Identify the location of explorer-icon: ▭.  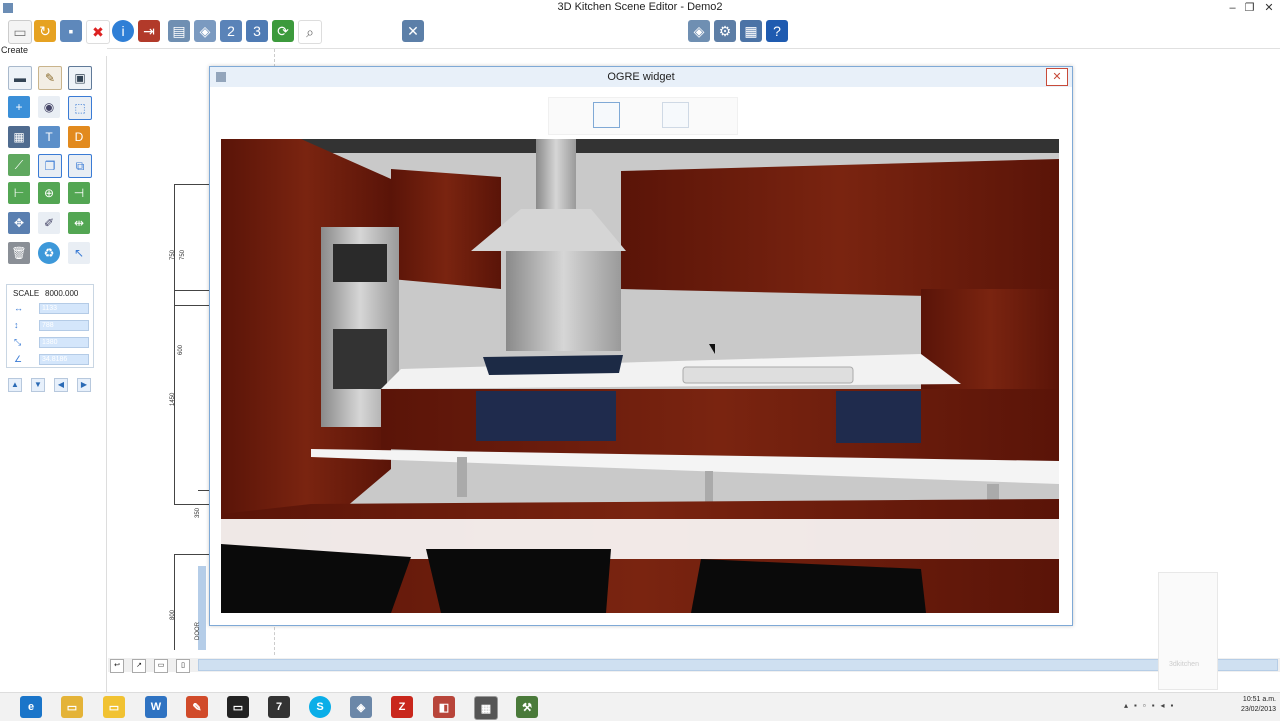
(72, 707).